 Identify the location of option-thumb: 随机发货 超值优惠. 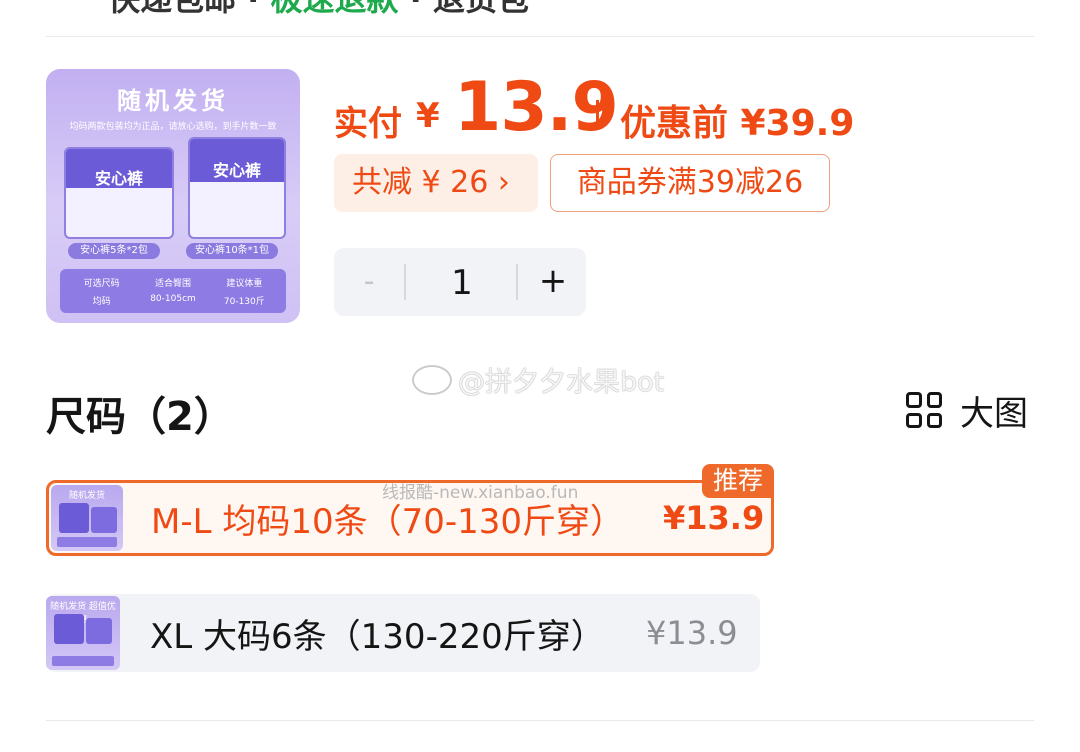
(83, 633).